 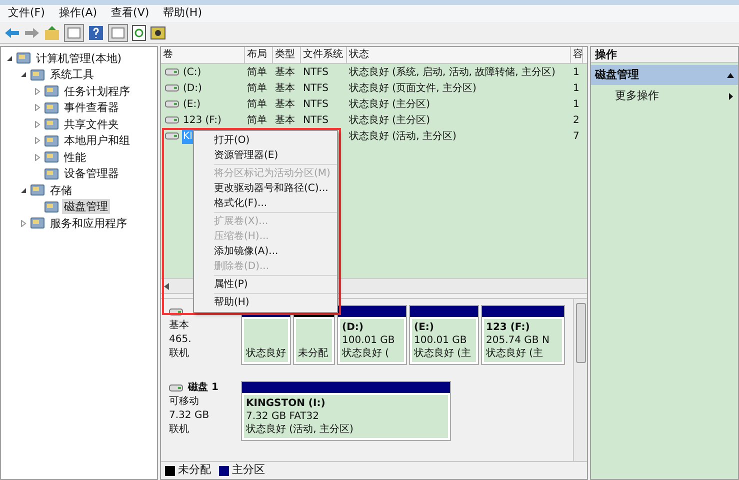 What do you see at coordinates (664, 55) in the screenshot?
I see `actions-title: 操作` at bounding box center [664, 55].